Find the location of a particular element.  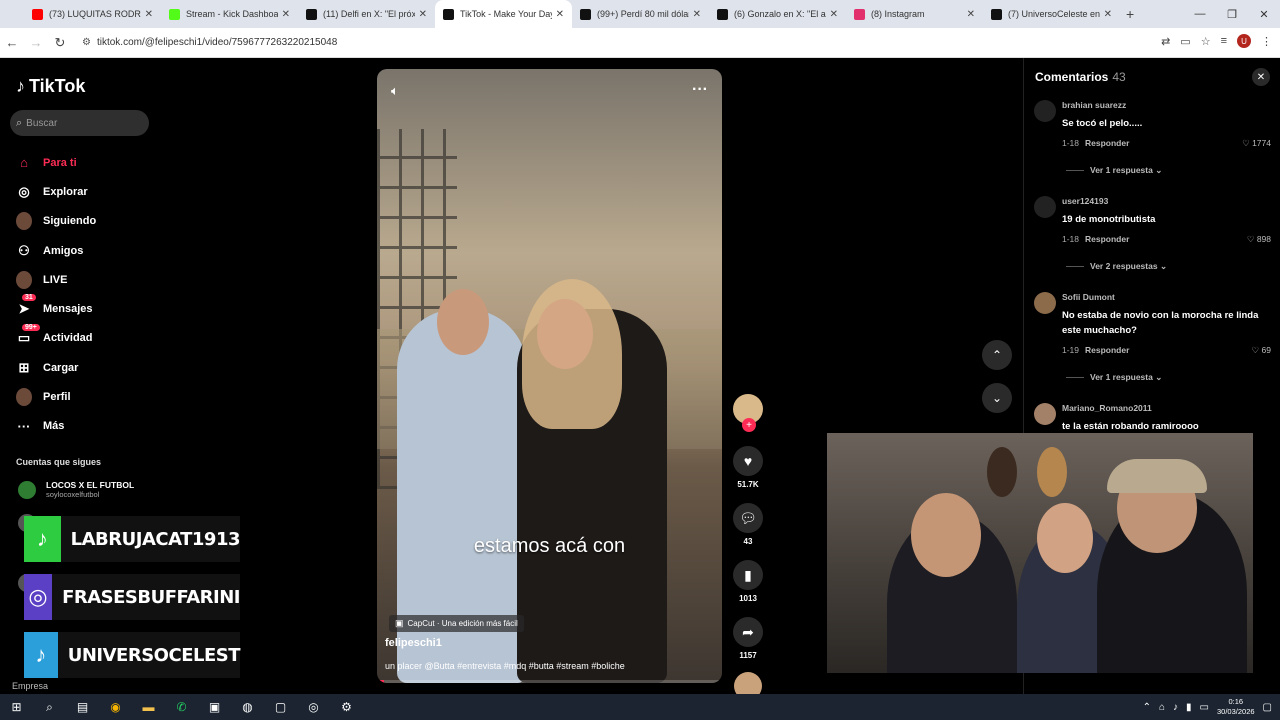

next-video-icon: ⌄ is located at coordinates (997, 398).